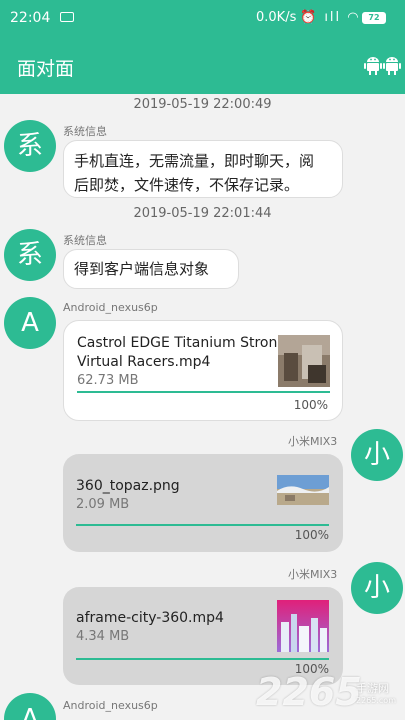  What do you see at coordinates (202, 104) in the screenshot?
I see `timestamp: 2019-05-19 22:00:49` at bounding box center [202, 104].